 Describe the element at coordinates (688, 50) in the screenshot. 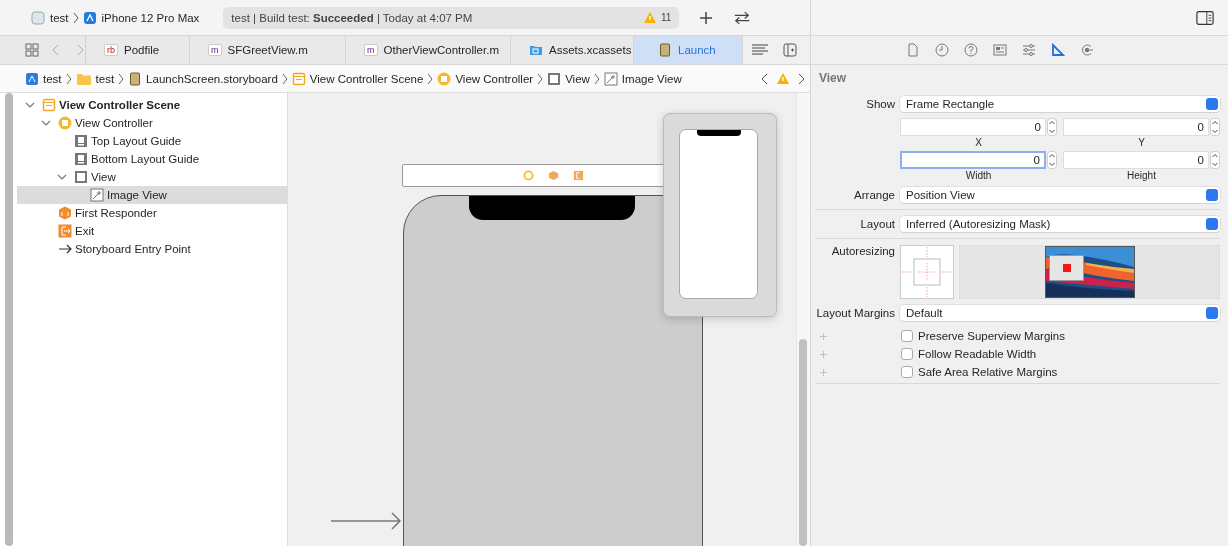

I see `file-tab: Launch` at that location.